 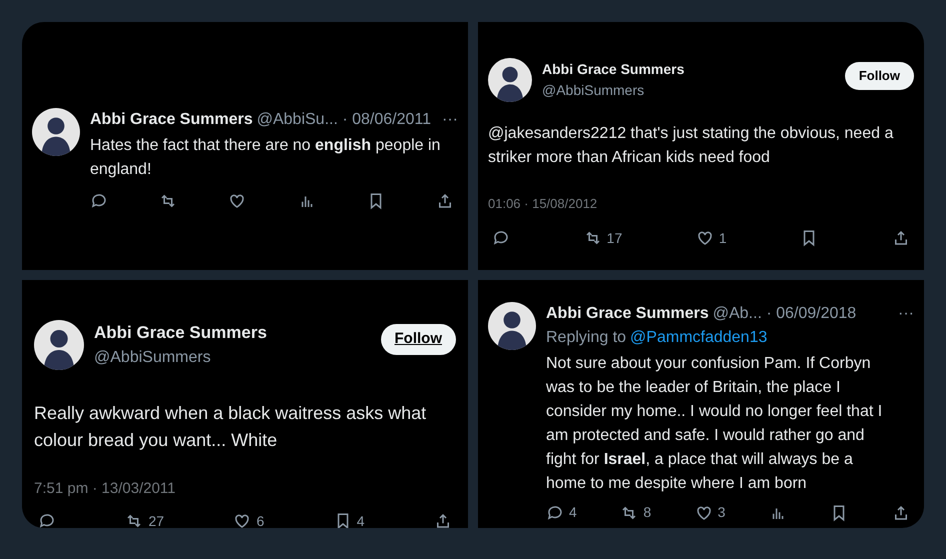 I want to click on action-count: 6, so click(x=260, y=520).